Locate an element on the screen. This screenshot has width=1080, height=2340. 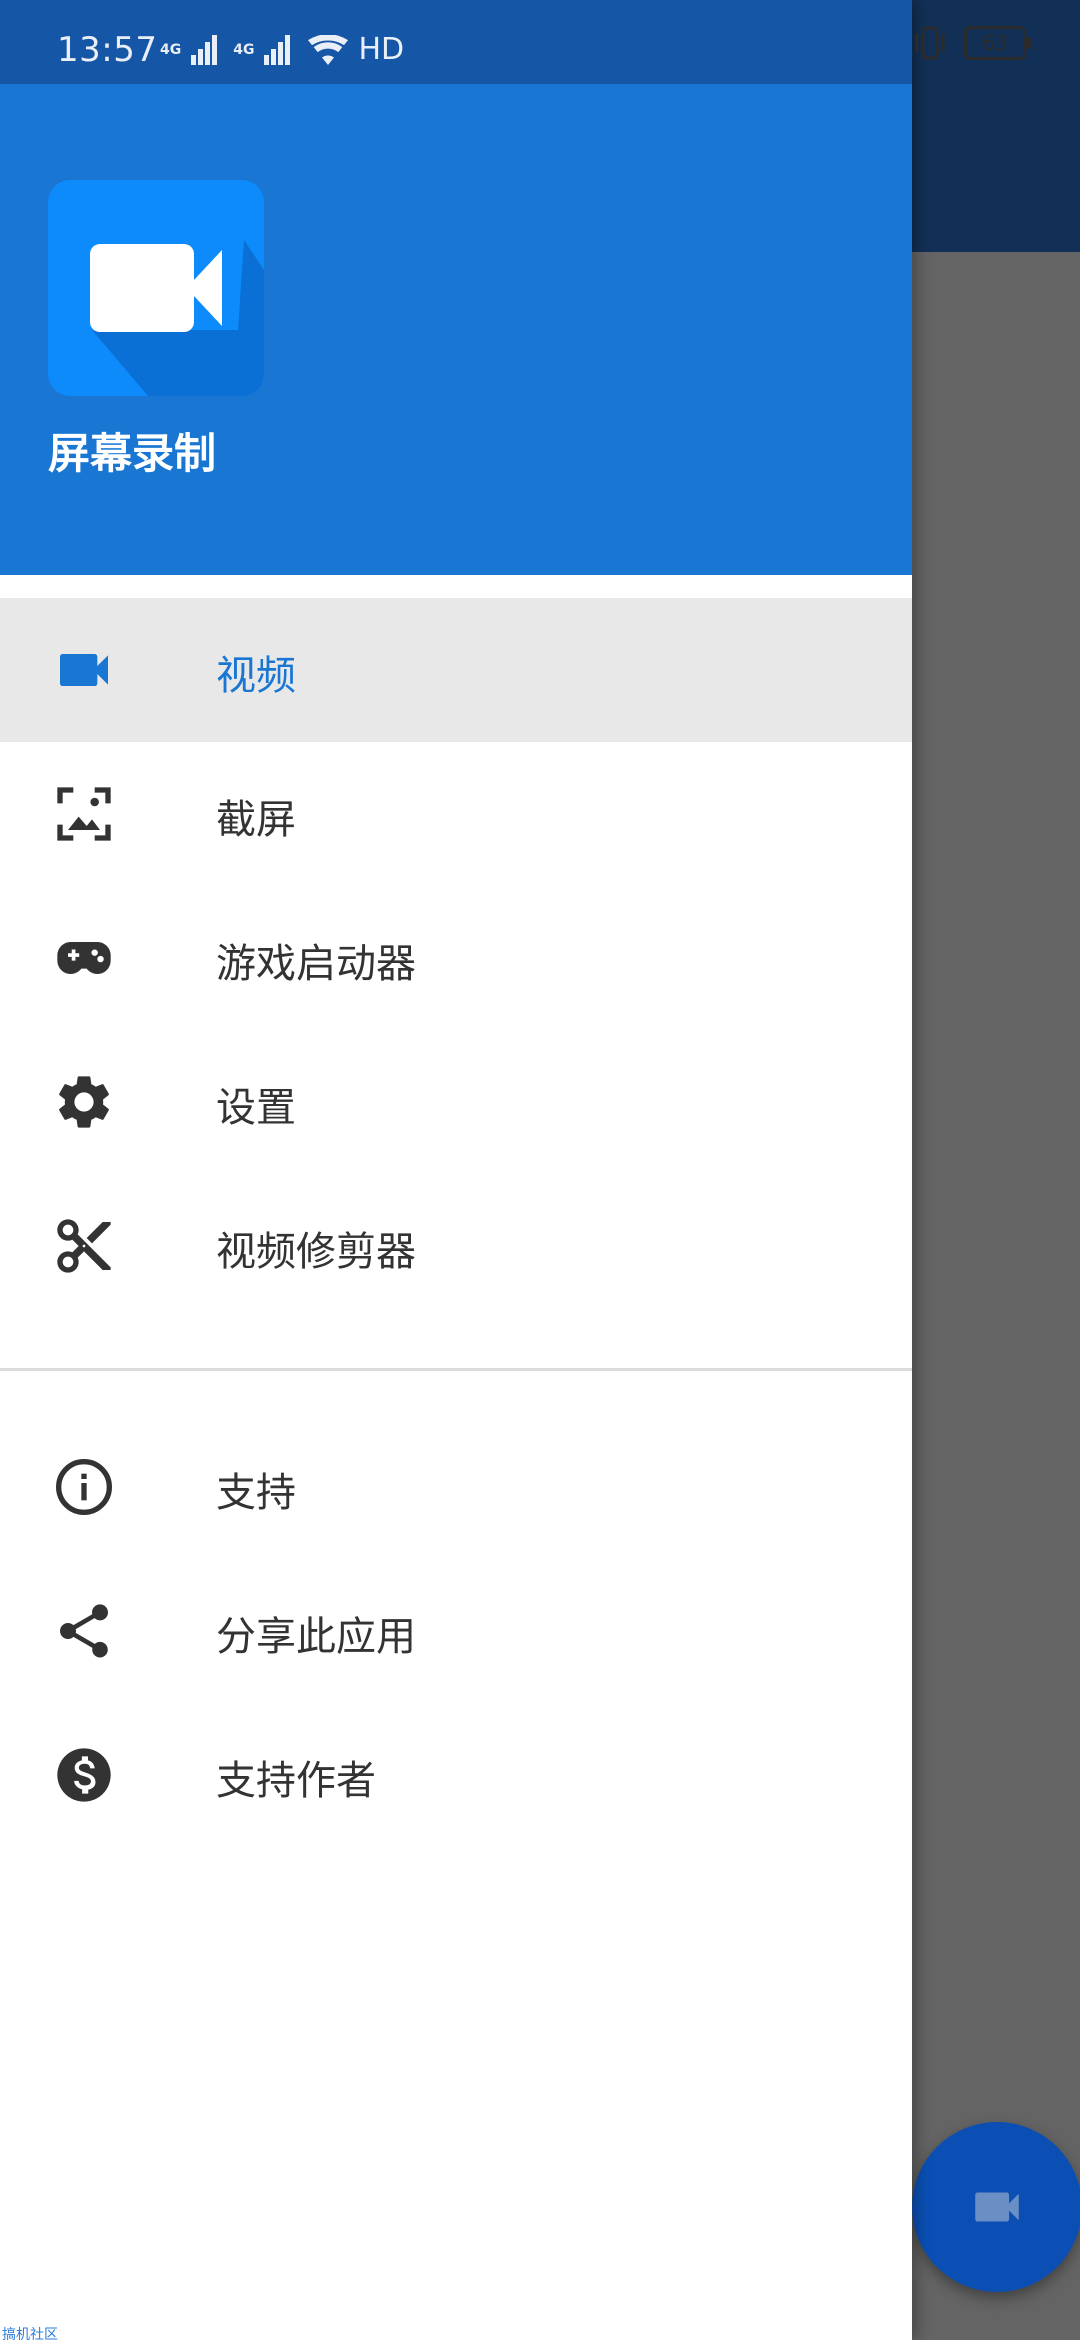
gamepad-icon is located at coordinates (84, 958).